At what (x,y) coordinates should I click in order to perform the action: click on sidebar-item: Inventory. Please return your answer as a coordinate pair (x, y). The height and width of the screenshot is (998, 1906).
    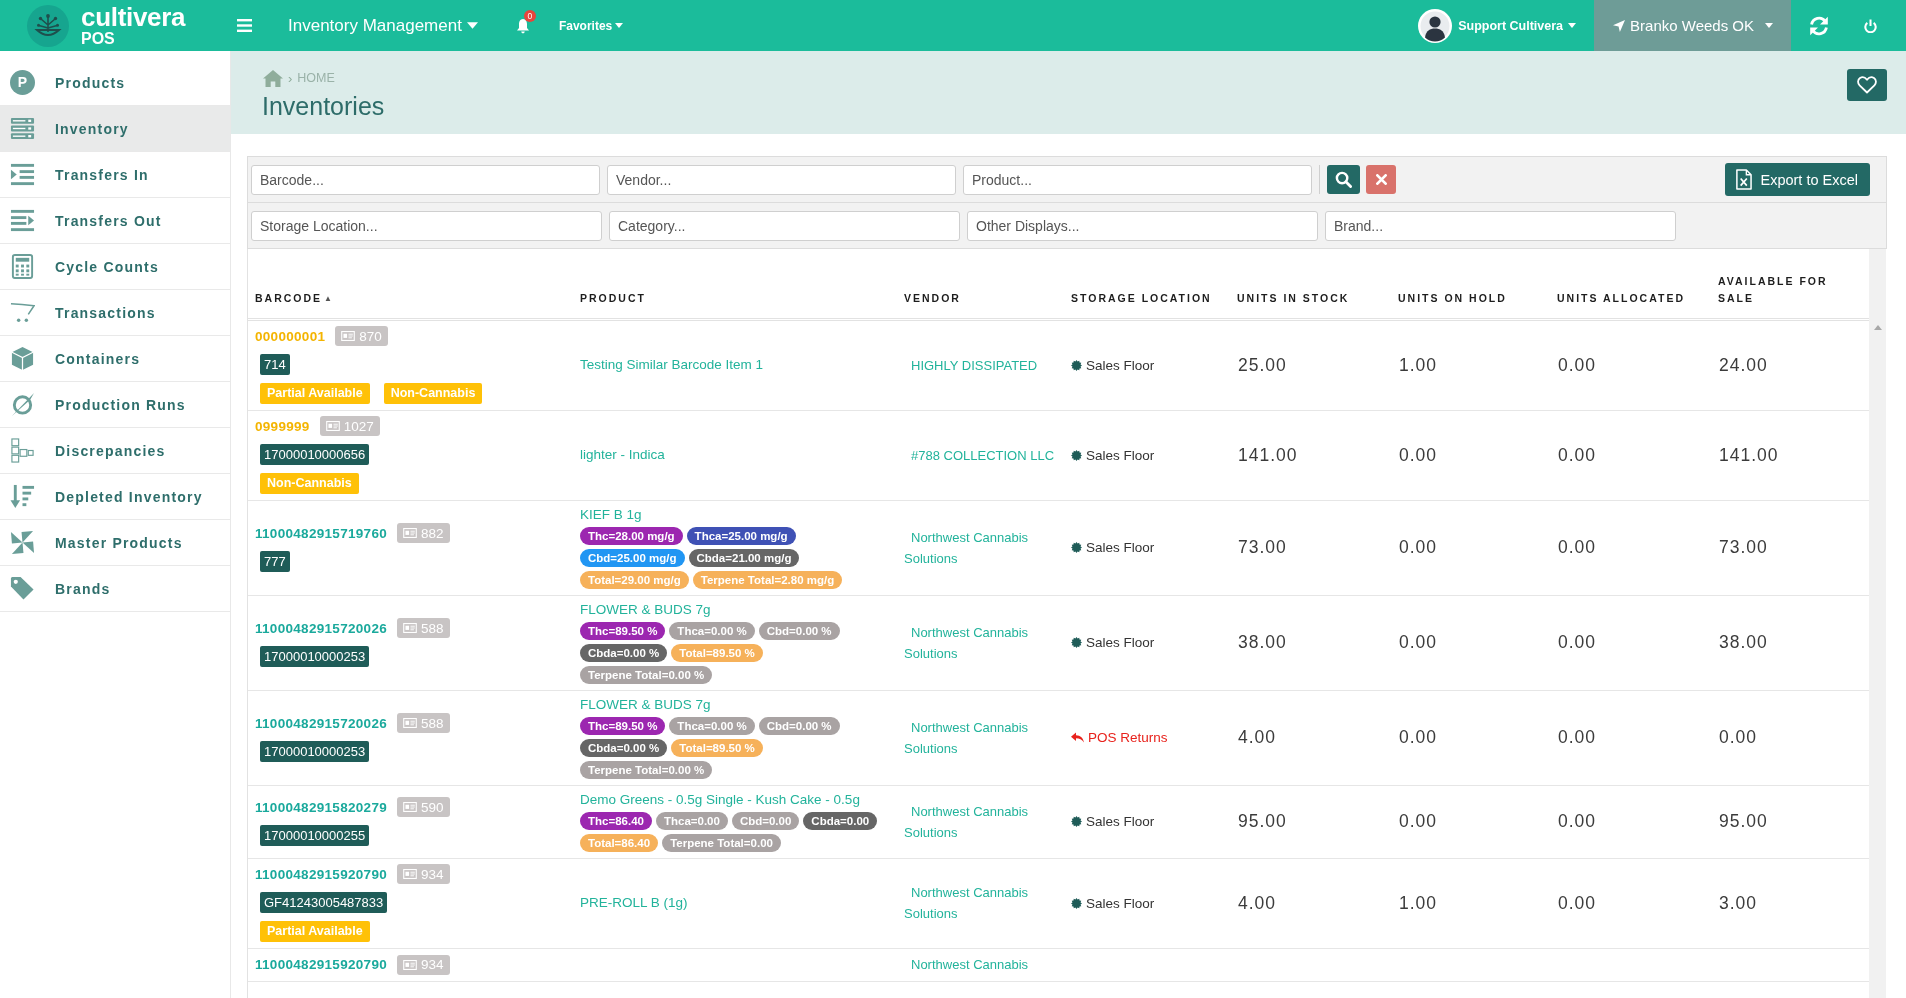
    Looking at the image, I should click on (115, 129).